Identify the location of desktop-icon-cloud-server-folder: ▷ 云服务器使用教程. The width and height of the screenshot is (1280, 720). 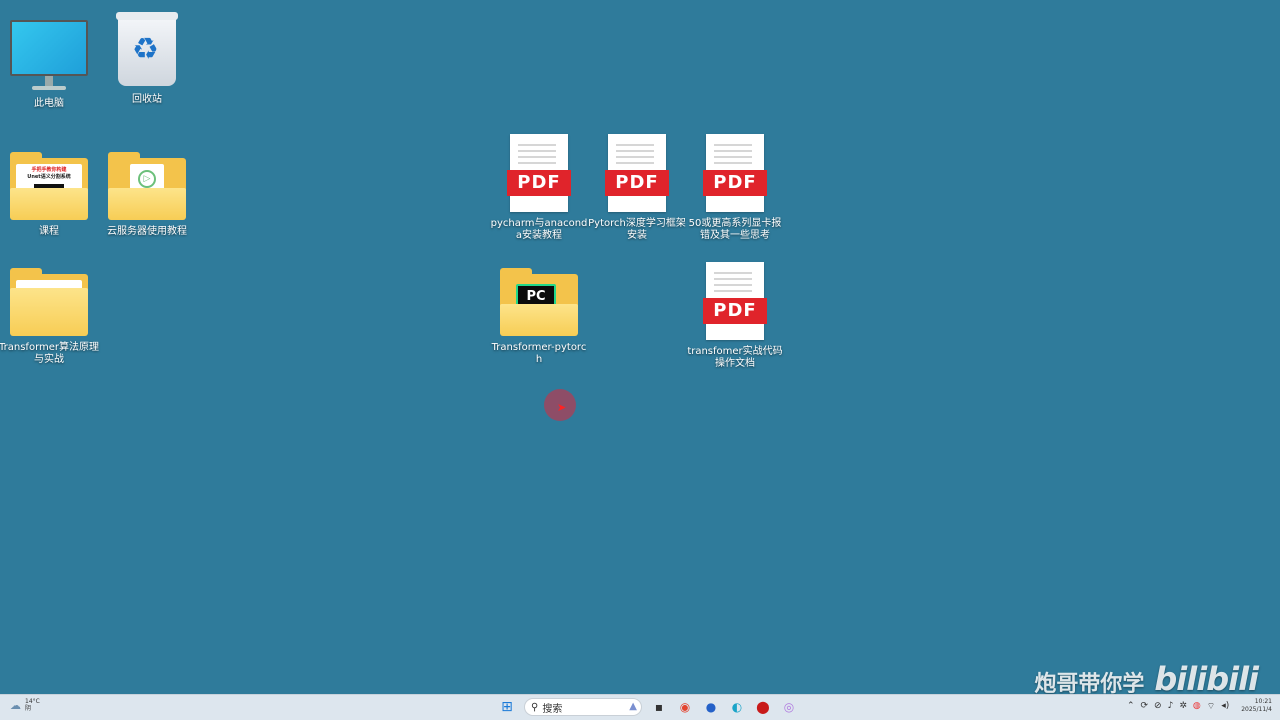
(147, 188).